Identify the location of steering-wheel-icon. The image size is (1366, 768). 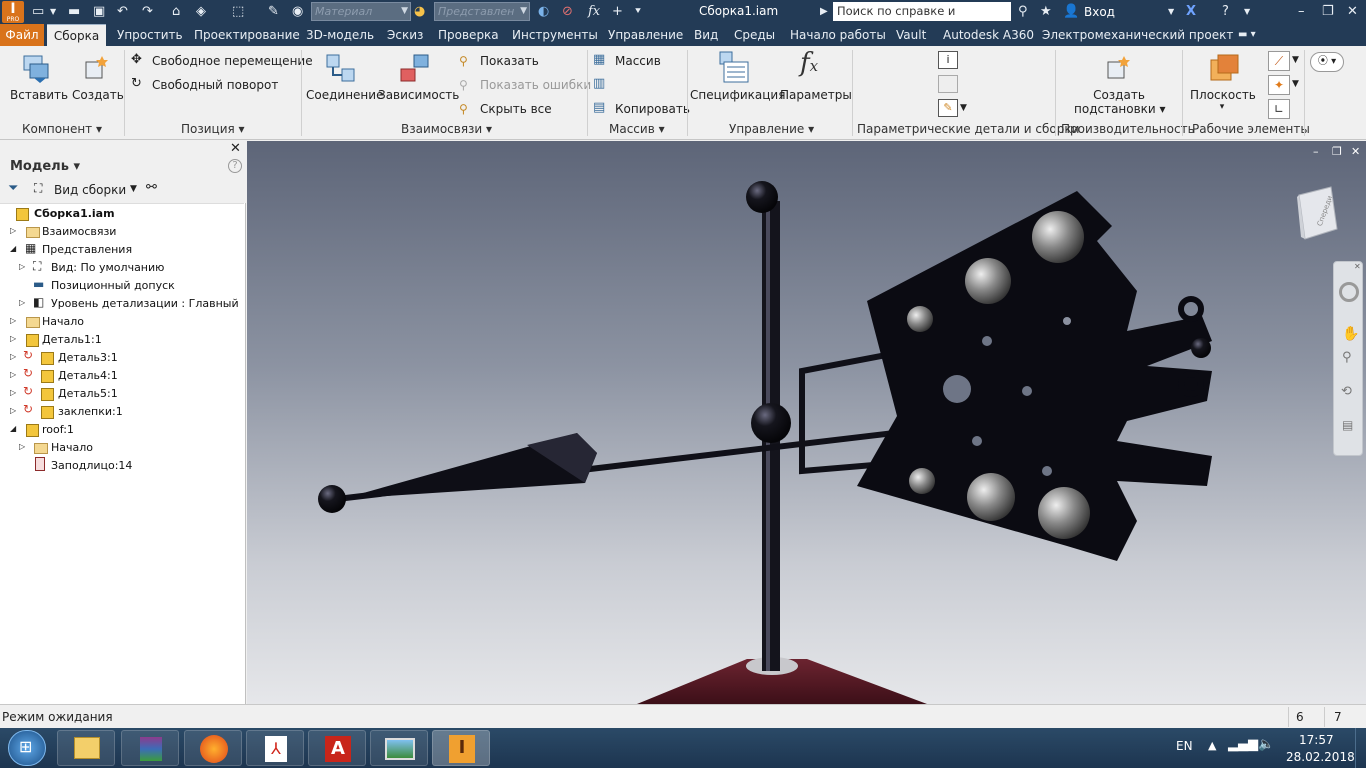
(1349, 292).